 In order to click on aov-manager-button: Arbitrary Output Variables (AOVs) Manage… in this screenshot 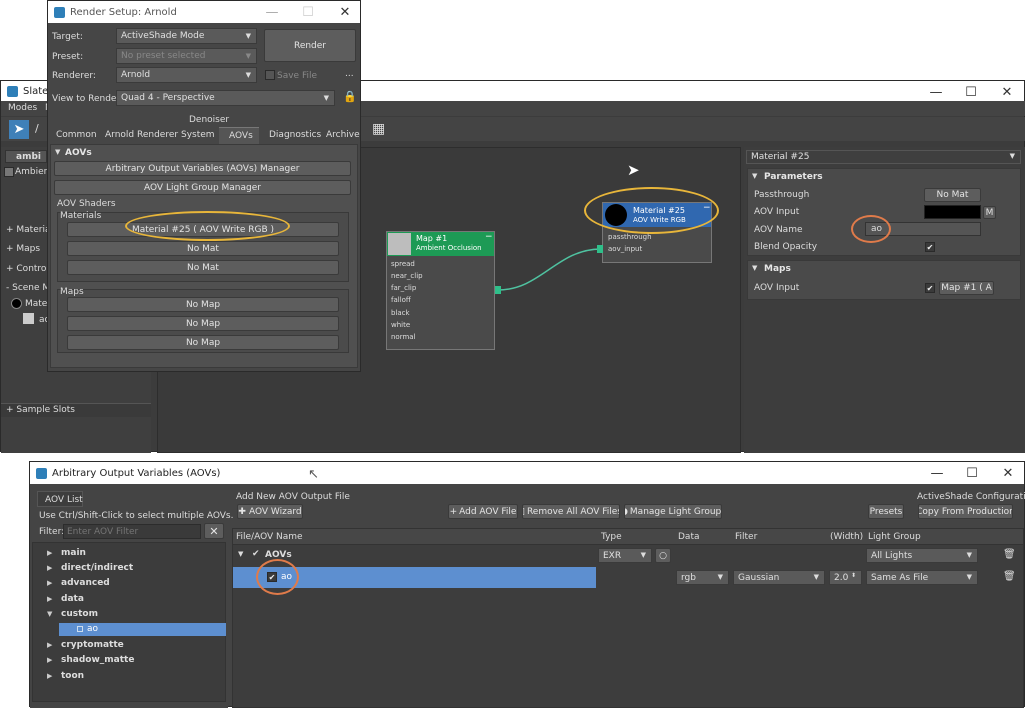, I will do `click(202, 168)`.